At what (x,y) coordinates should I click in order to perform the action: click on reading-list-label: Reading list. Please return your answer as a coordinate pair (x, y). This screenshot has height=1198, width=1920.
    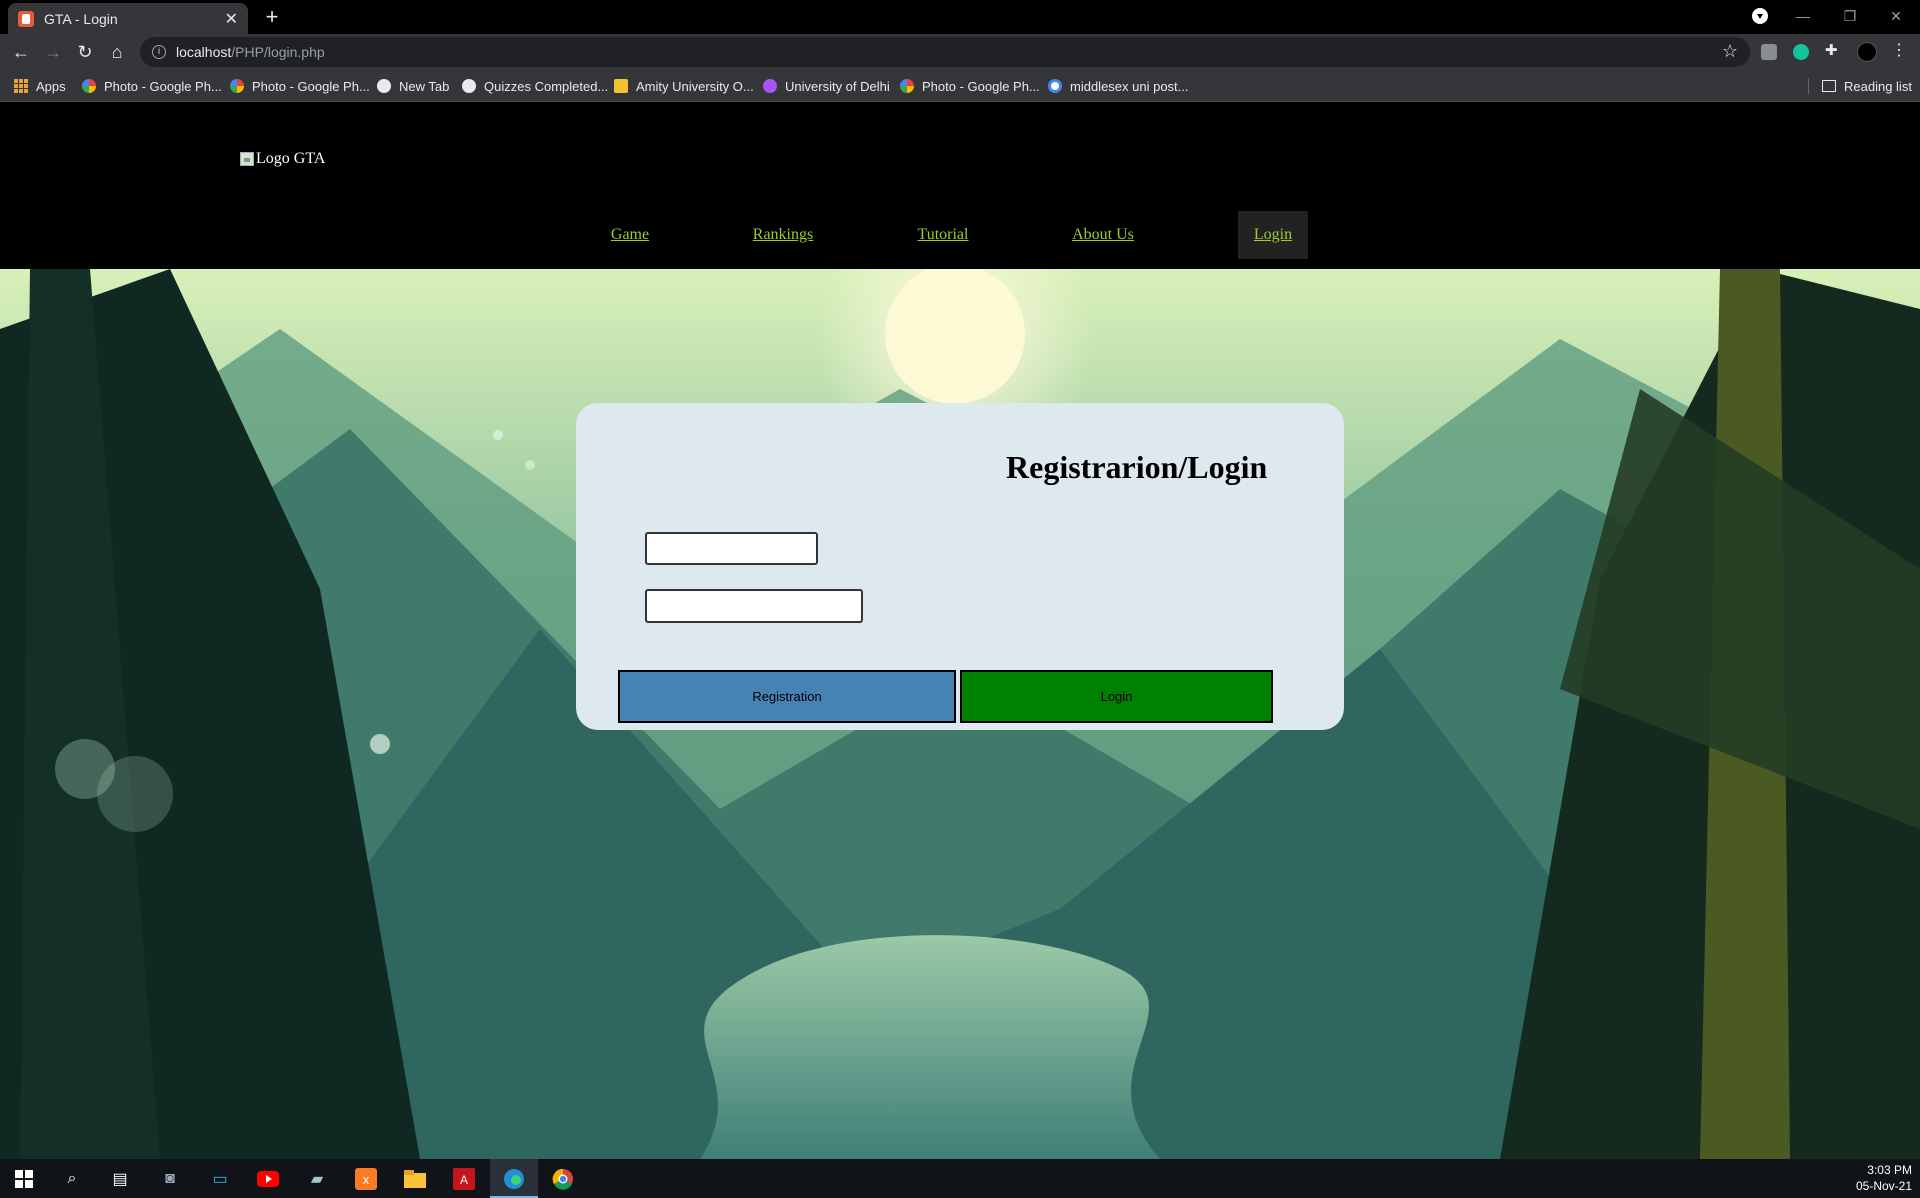
    Looking at the image, I should click on (1878, 86).